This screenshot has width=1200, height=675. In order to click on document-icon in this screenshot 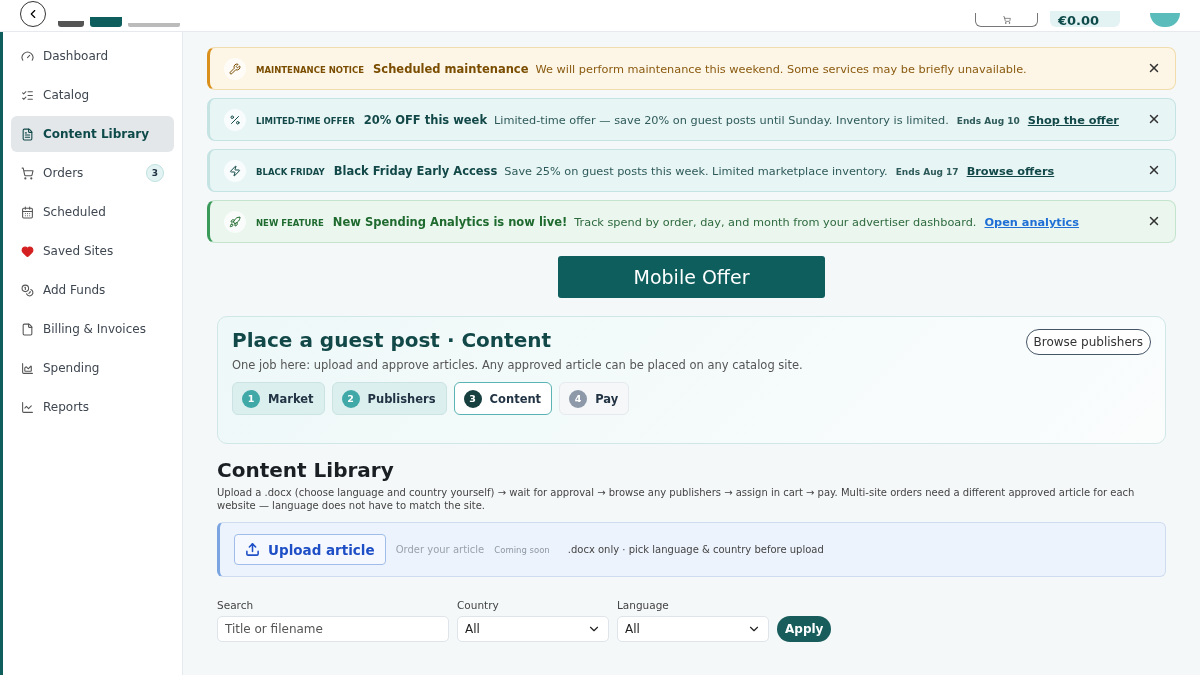, I will do `click(27, 134)`.